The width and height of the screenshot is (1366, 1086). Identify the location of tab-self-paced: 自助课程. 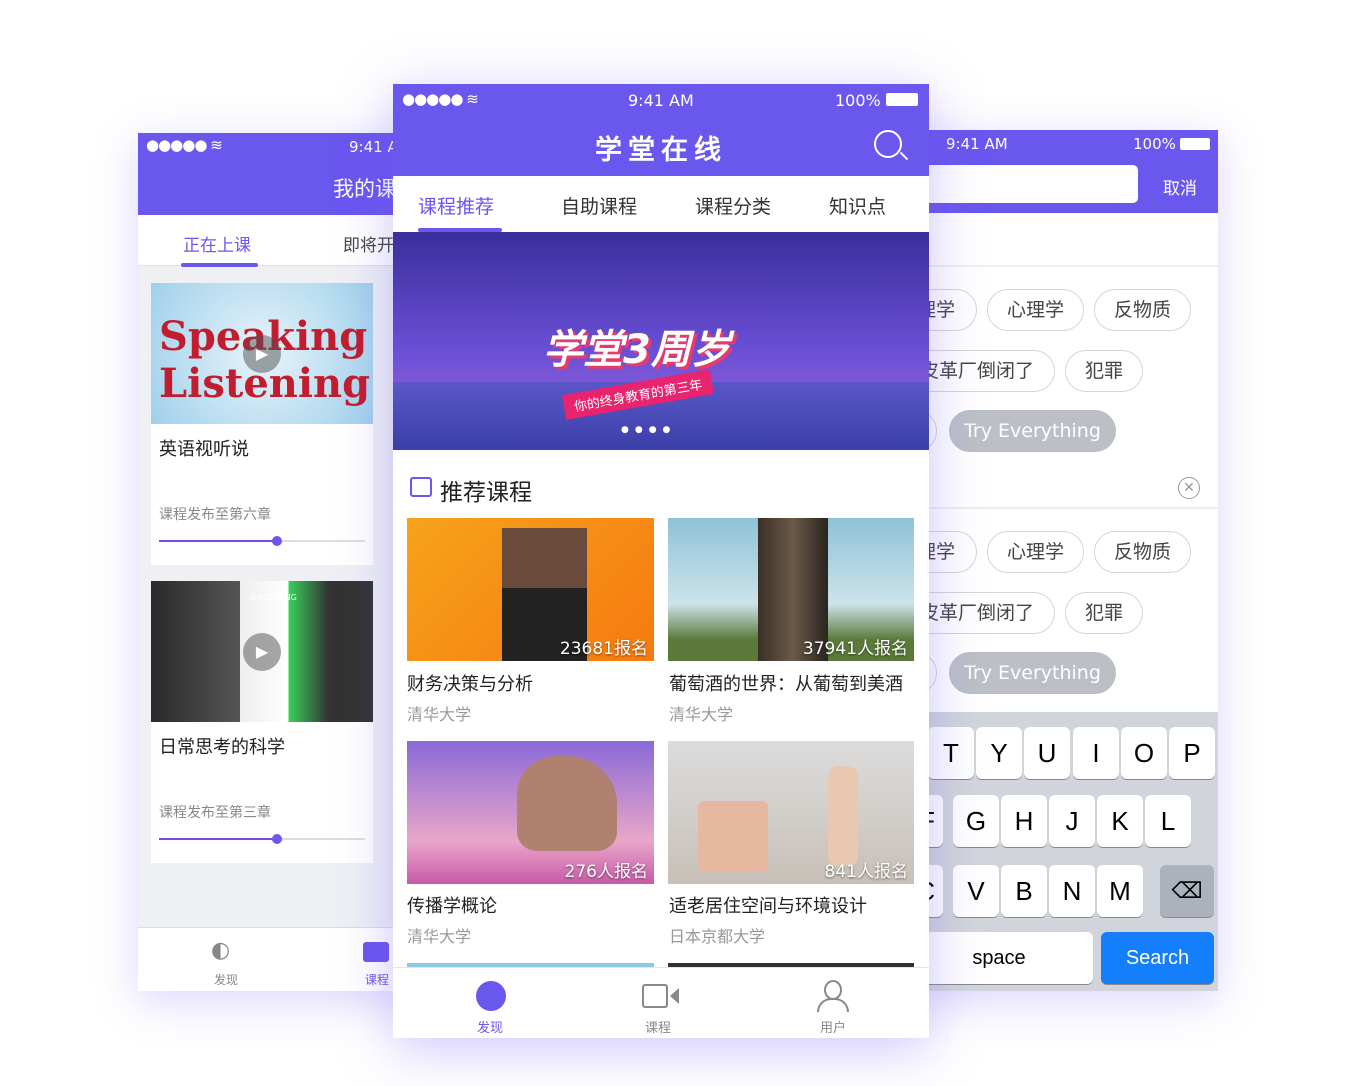
(599, 205).